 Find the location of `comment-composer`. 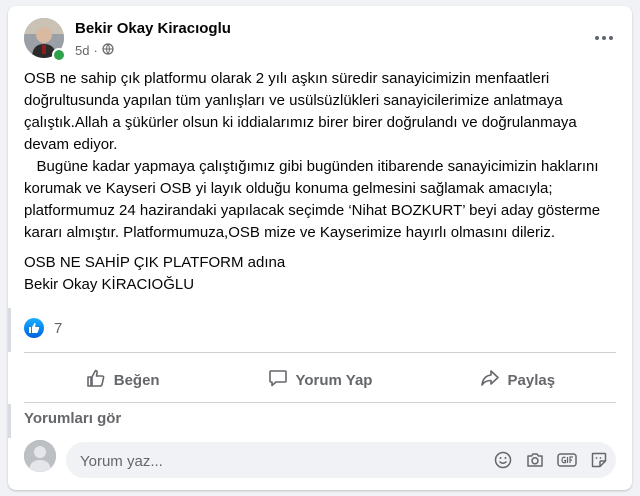

comment-composer is located at coordinates (341, 461).